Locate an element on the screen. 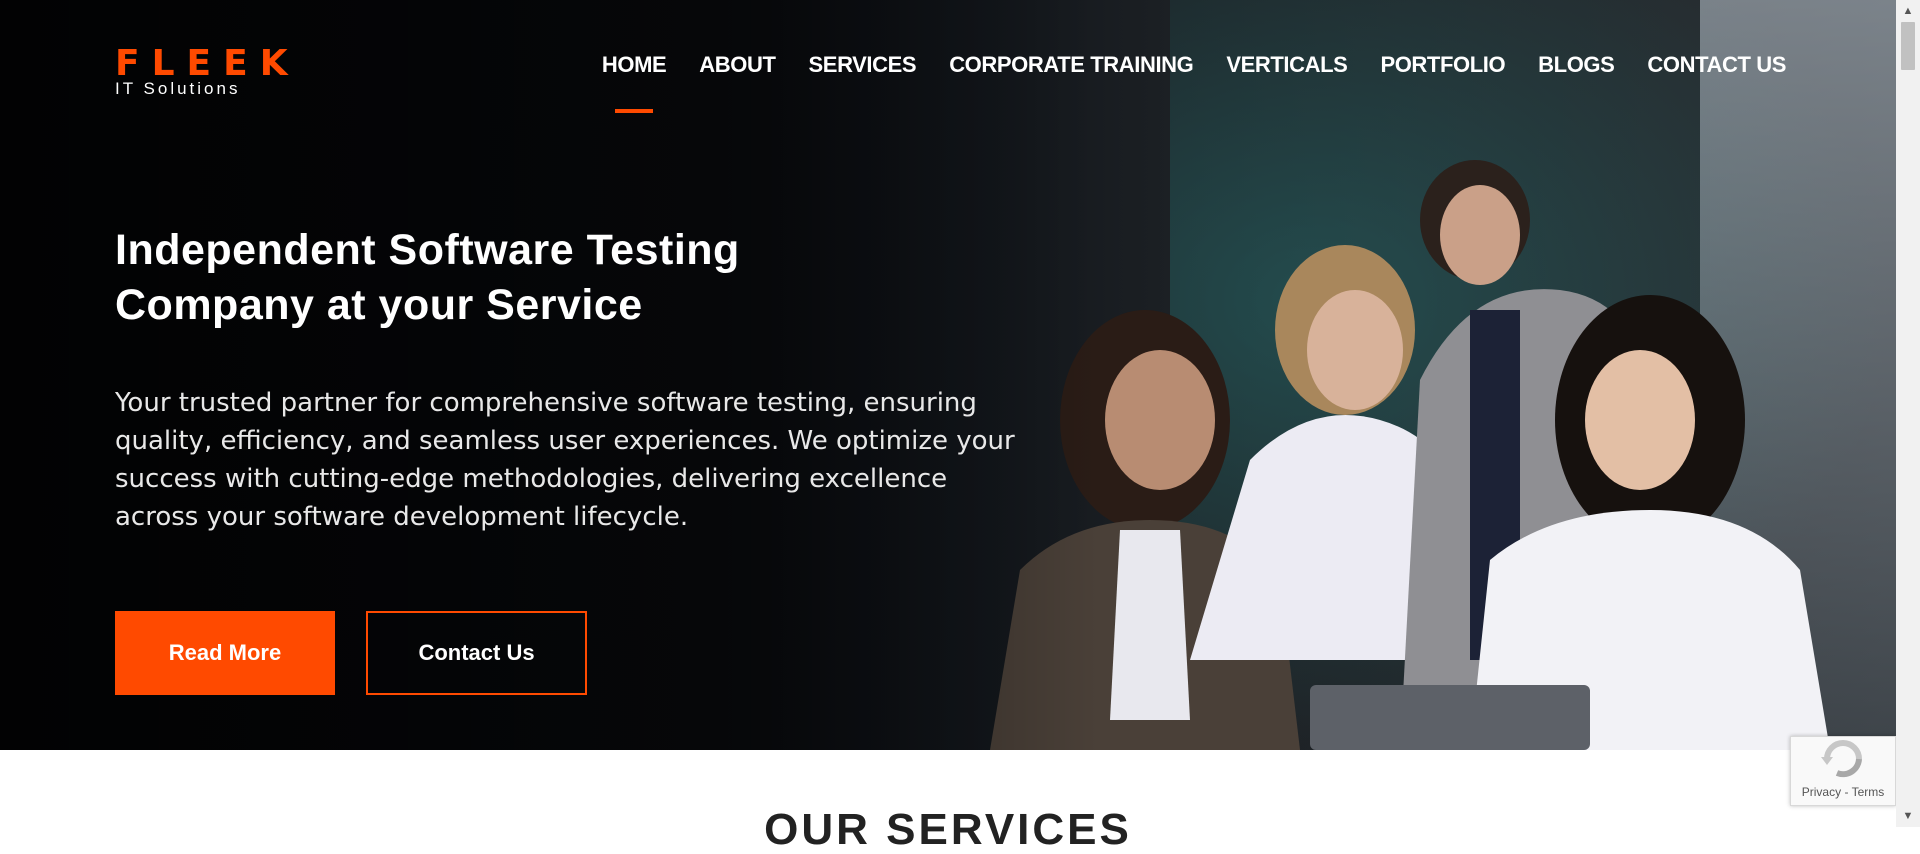 This screenshot has height=854, width=1920. nav-corporate-training: CORPORATE TRAINING is located at coordinates (1071, 65).